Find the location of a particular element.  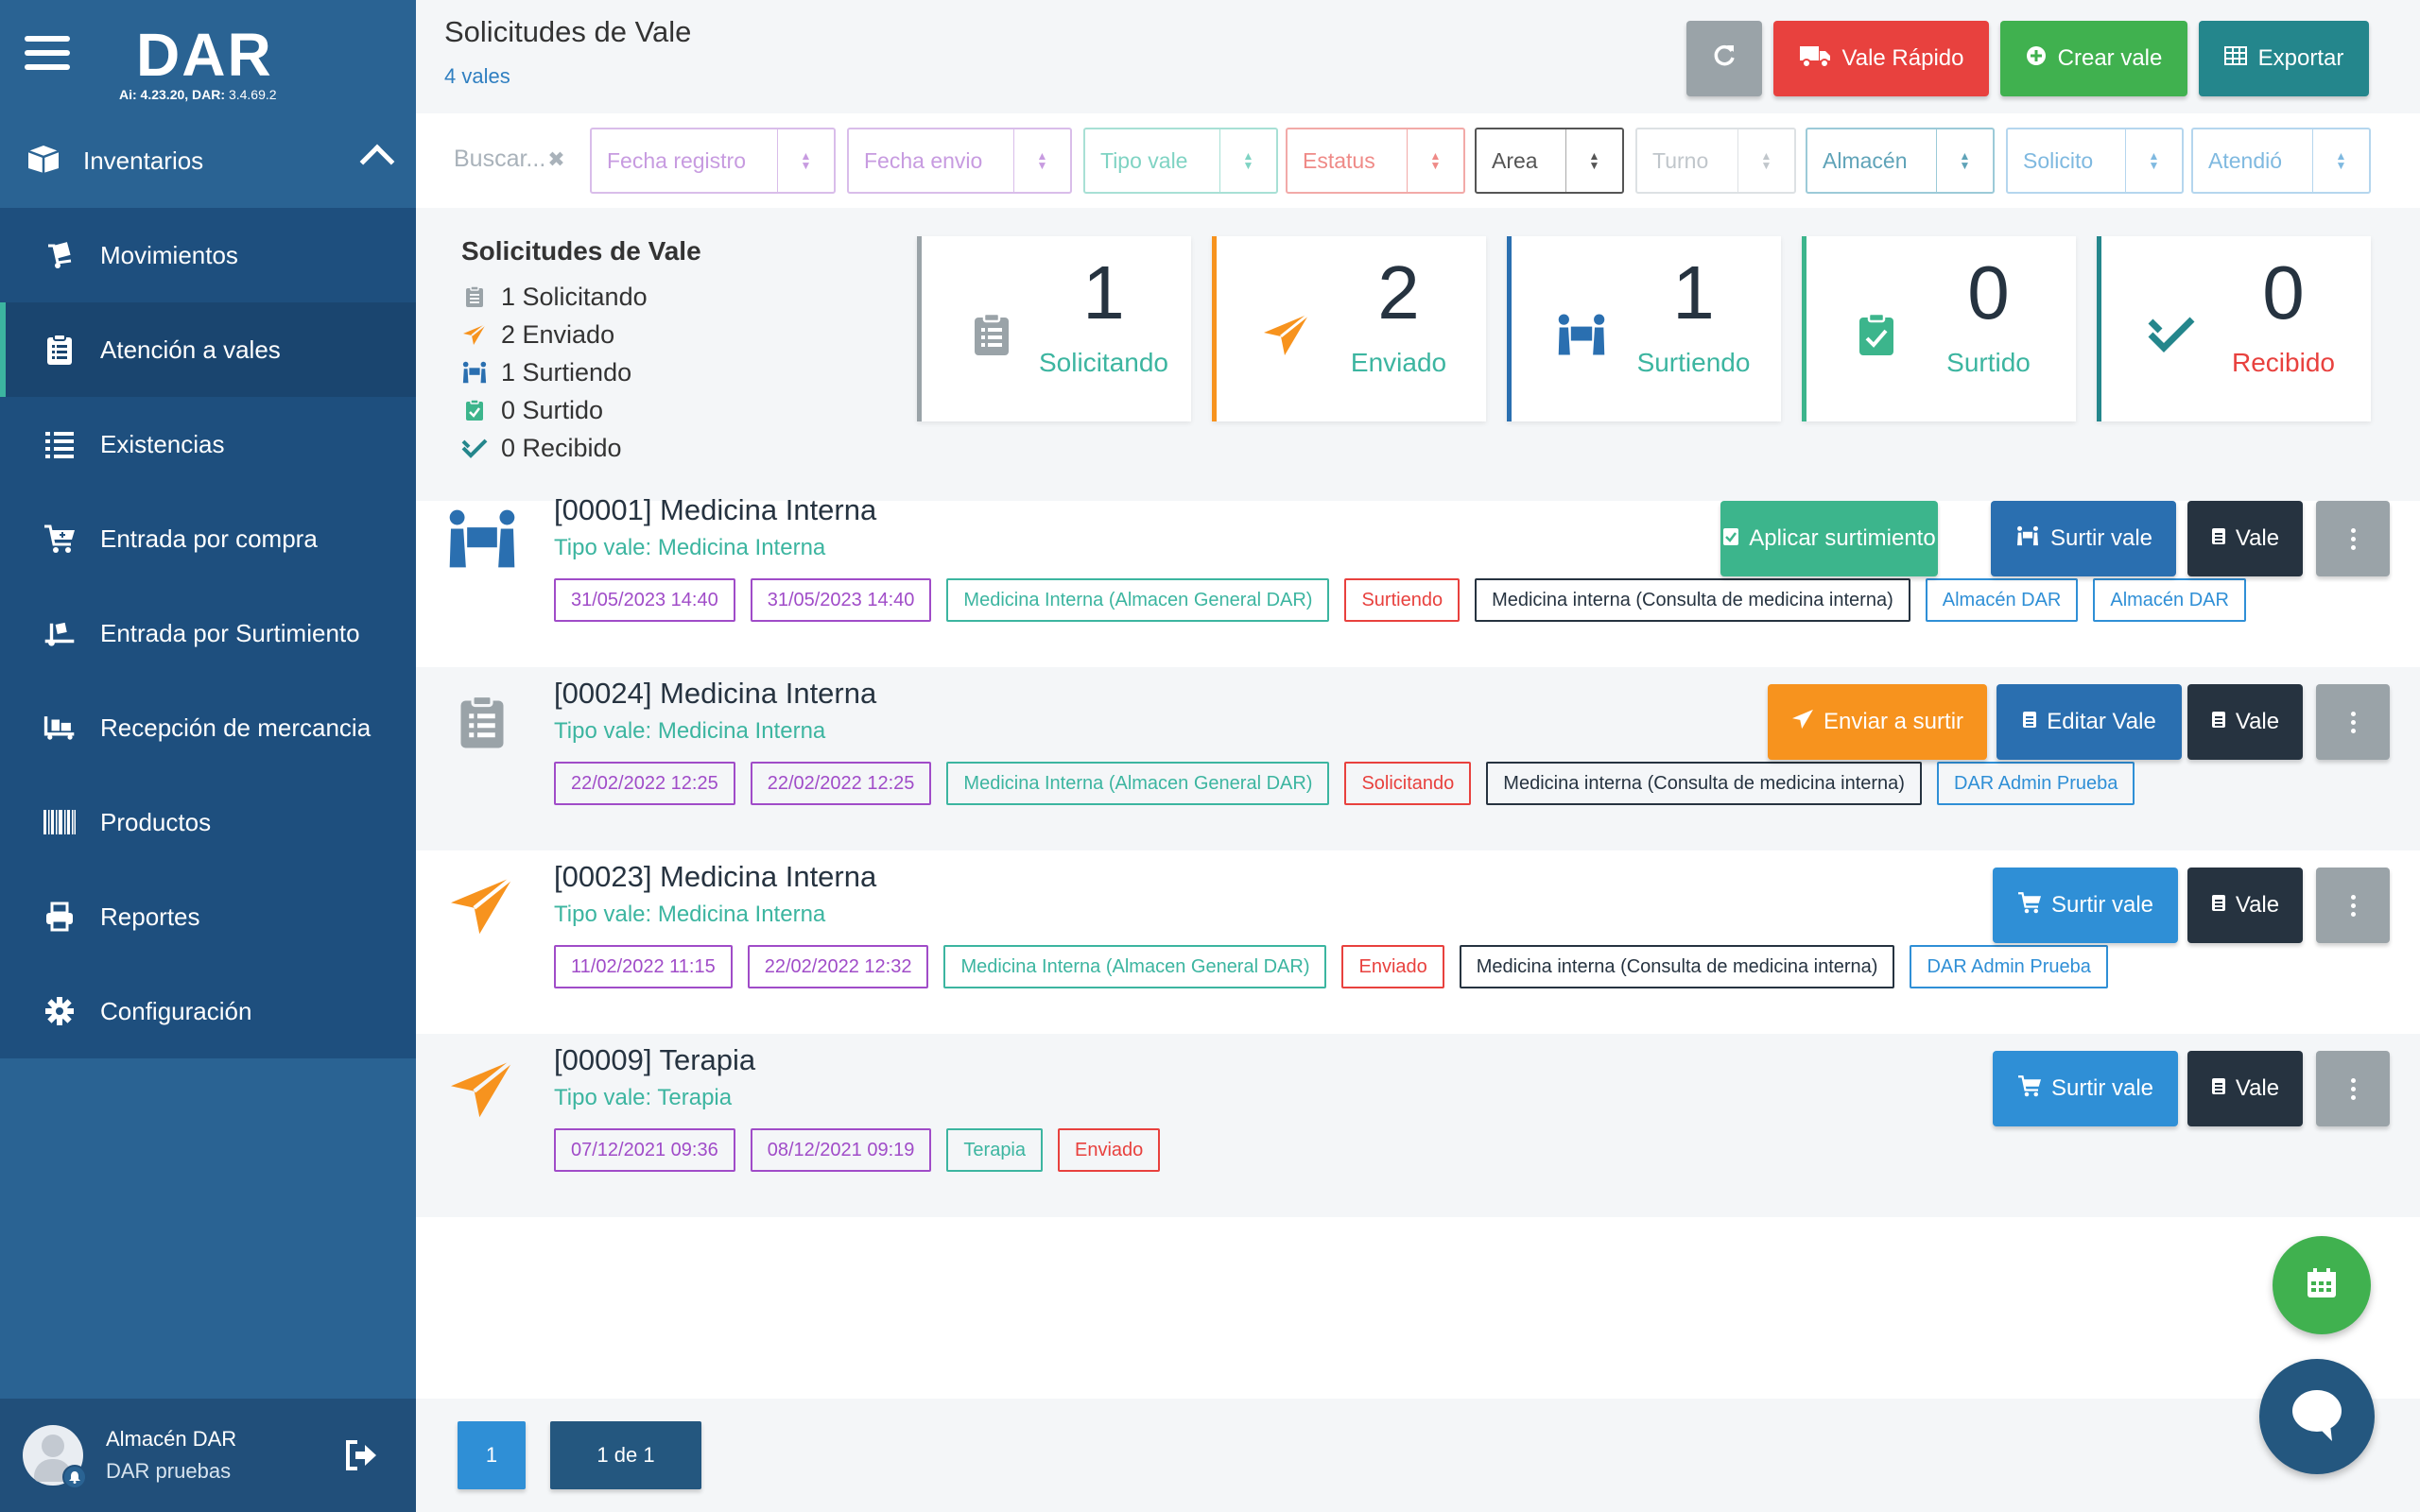

sidebar-item-label: Productos is located at coordinates (156, 821).